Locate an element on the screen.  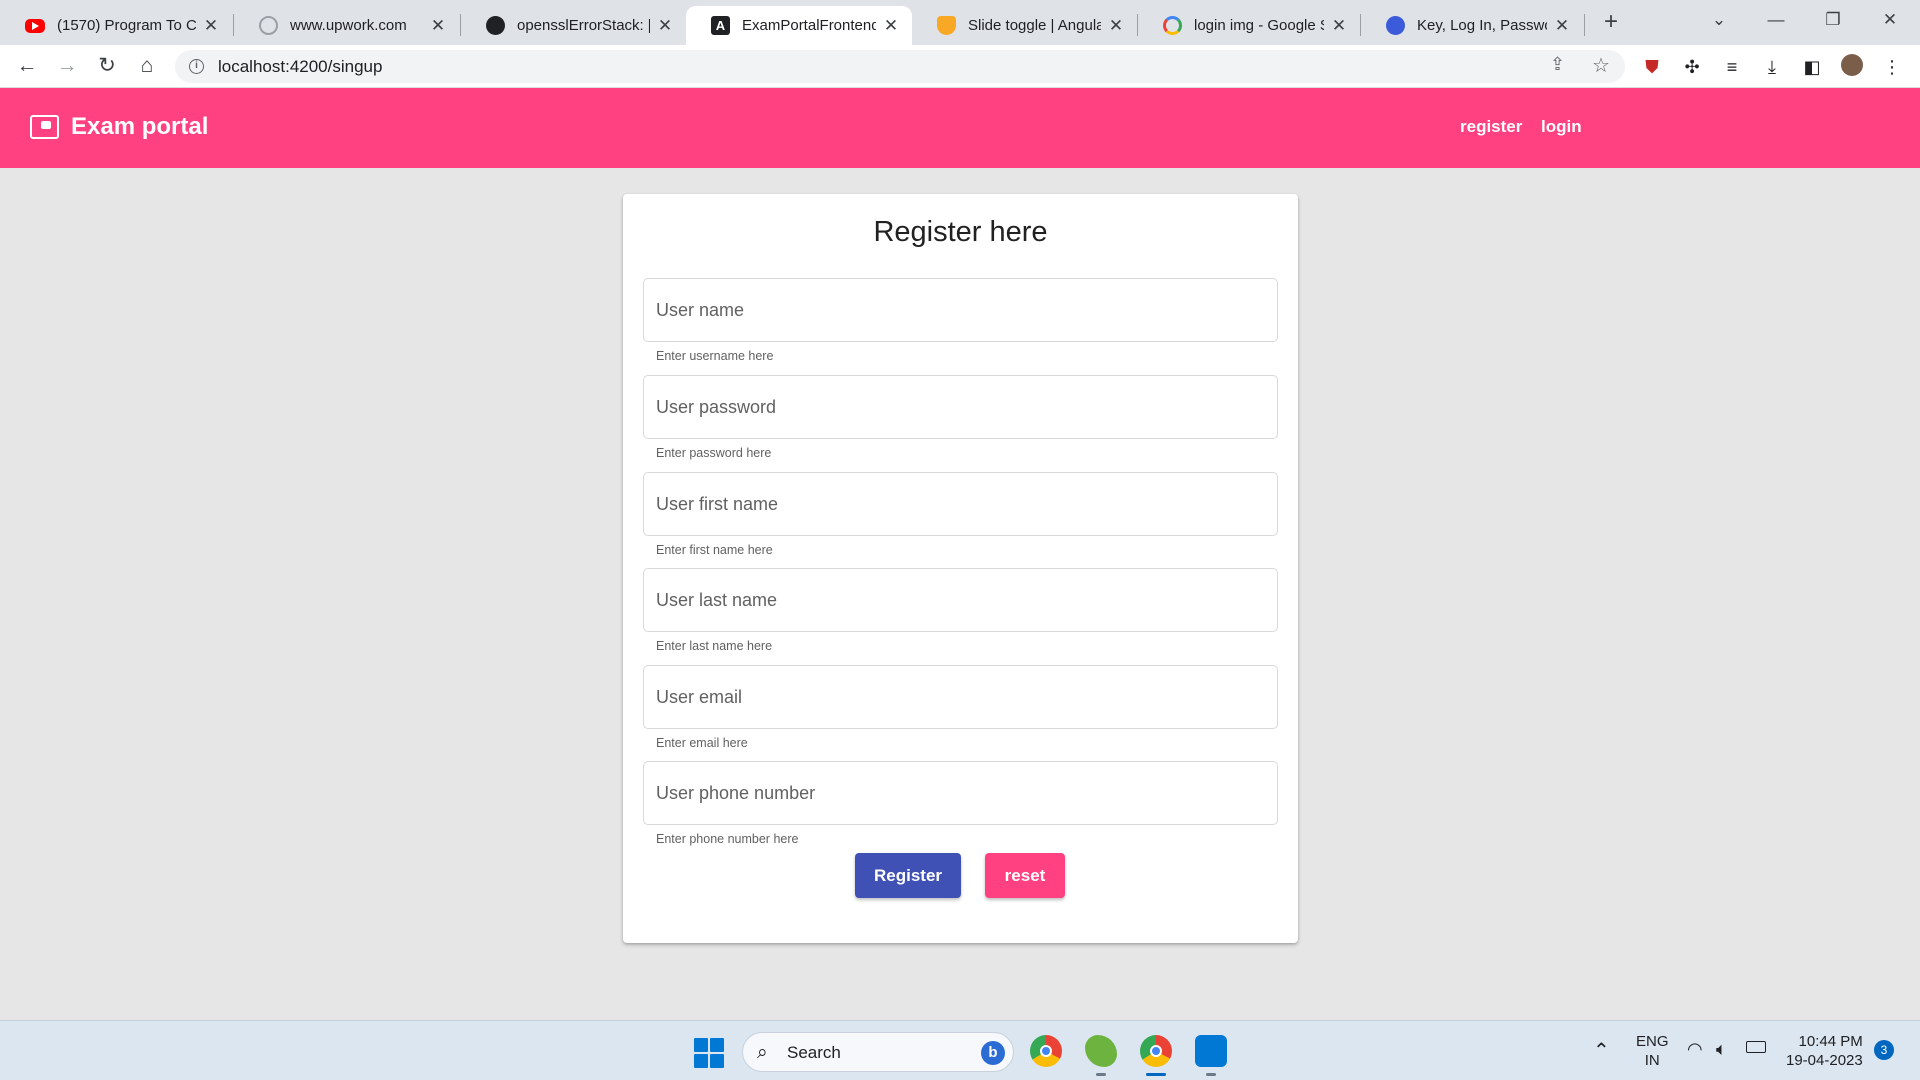
tab-upwork: www.upwork.com ✕ is located at coordinates (346, 25).